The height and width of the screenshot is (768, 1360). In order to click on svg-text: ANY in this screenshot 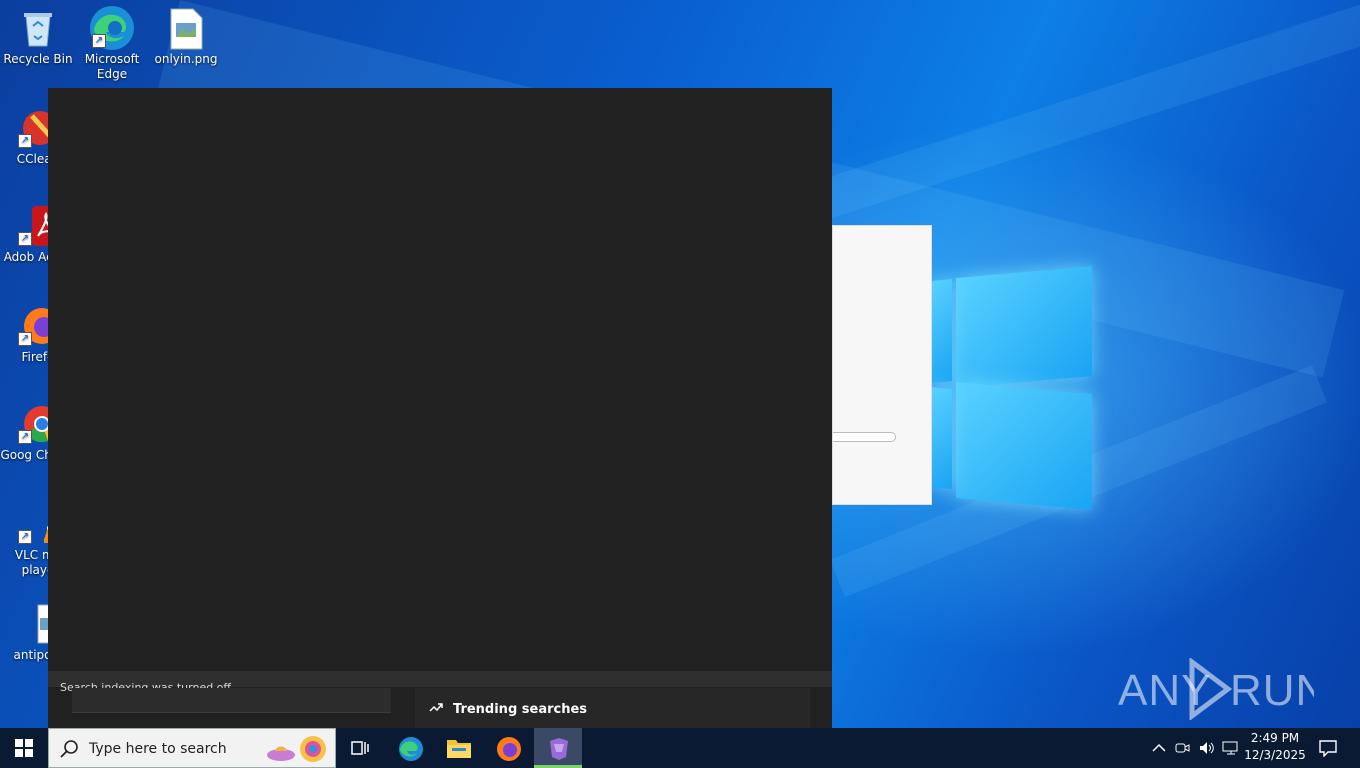, I will do `click(1164, 690)`.